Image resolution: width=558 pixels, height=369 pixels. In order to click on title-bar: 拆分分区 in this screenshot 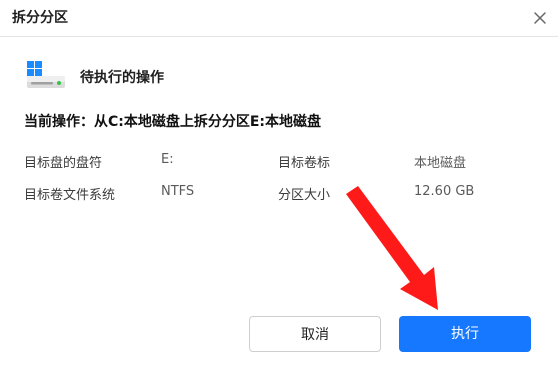, I will do `click(279, 18)`.